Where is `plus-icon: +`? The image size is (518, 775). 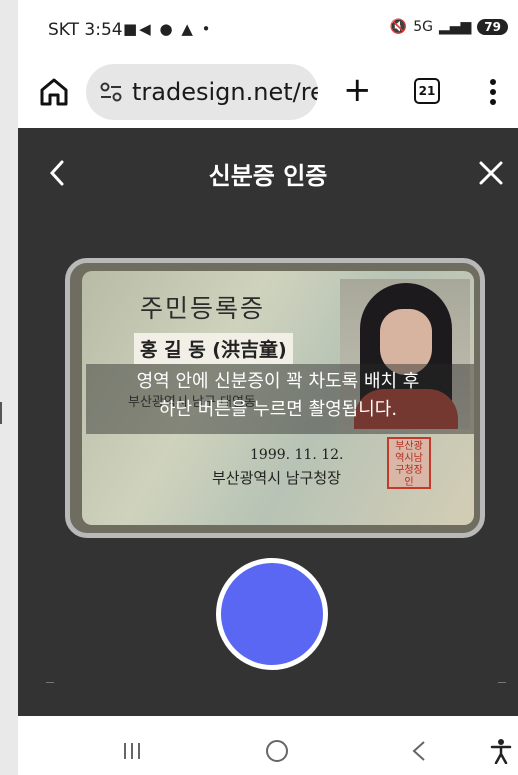 plus-icon: + is located at coordinates (357, 90).